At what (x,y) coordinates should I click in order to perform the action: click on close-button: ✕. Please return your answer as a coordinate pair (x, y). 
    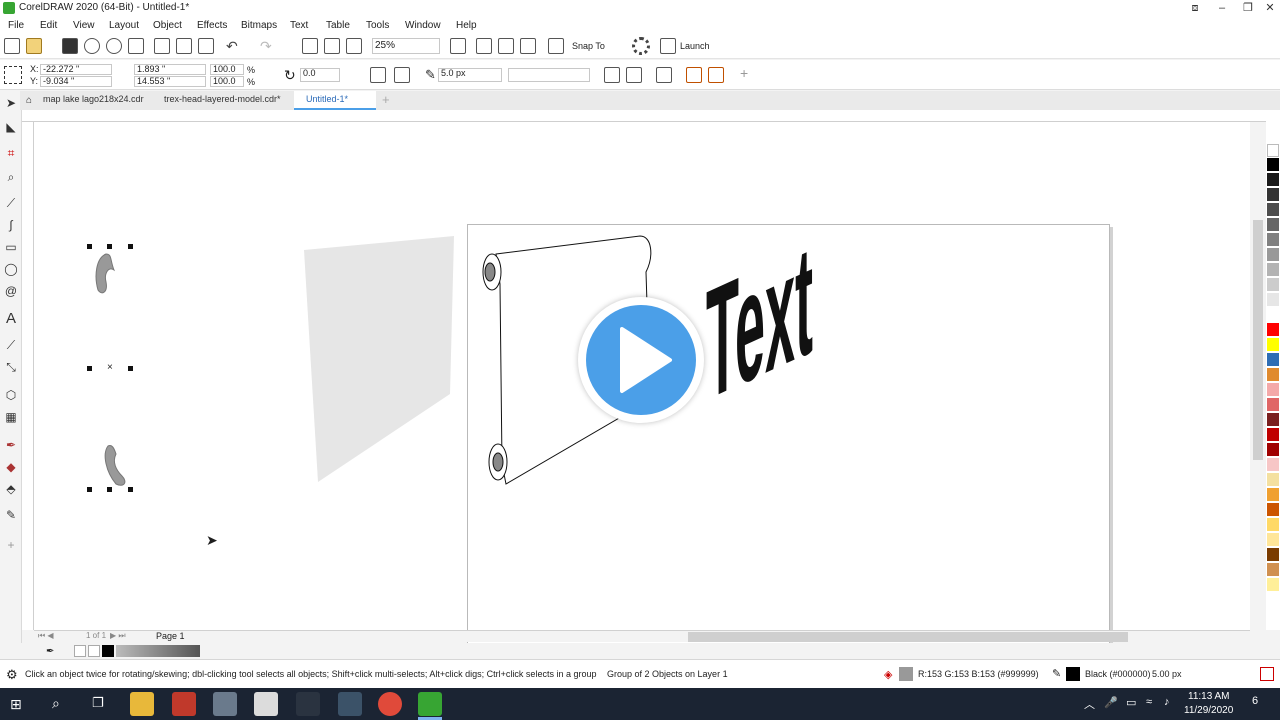
    Looking at the image, I should click on (1269, 8).